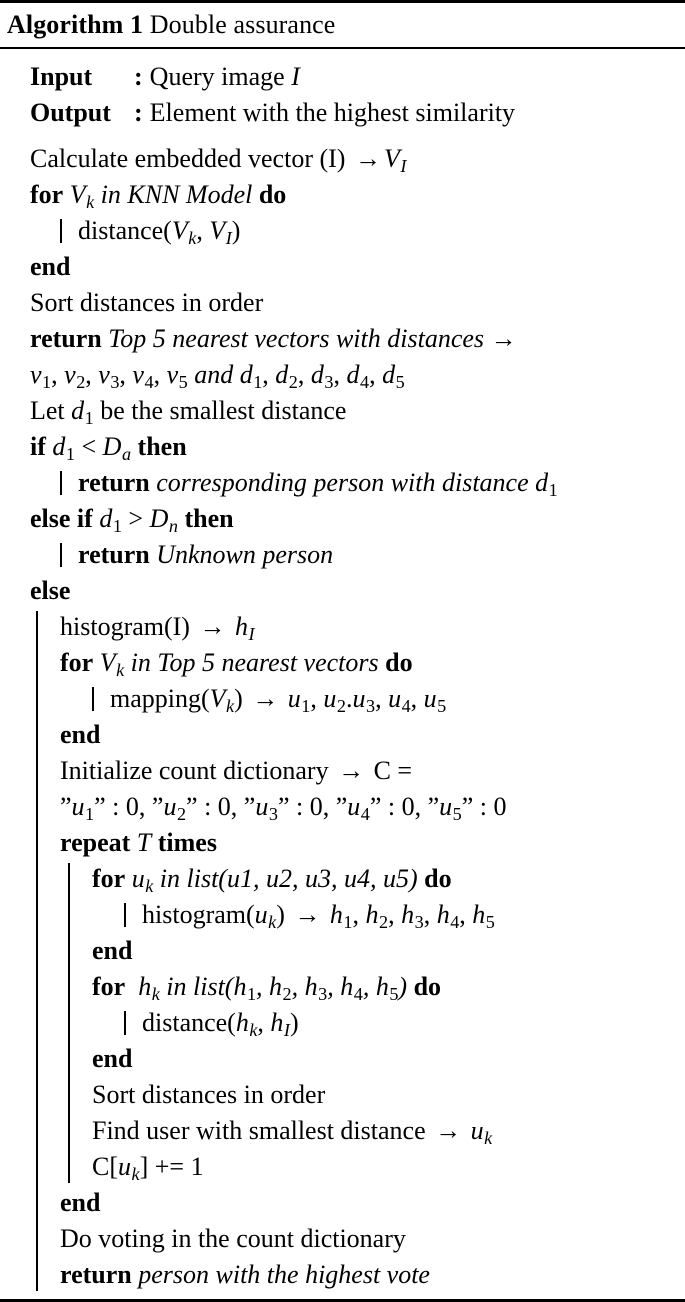 Image resolution: width=685 pixels, height=1302 pixels. What do you see at coordinates (342, 1131) in the screenshot?
I see `step-find-user-smallest-distance: Find user with smallest distance → uk` at bounding box center [342, 1131].